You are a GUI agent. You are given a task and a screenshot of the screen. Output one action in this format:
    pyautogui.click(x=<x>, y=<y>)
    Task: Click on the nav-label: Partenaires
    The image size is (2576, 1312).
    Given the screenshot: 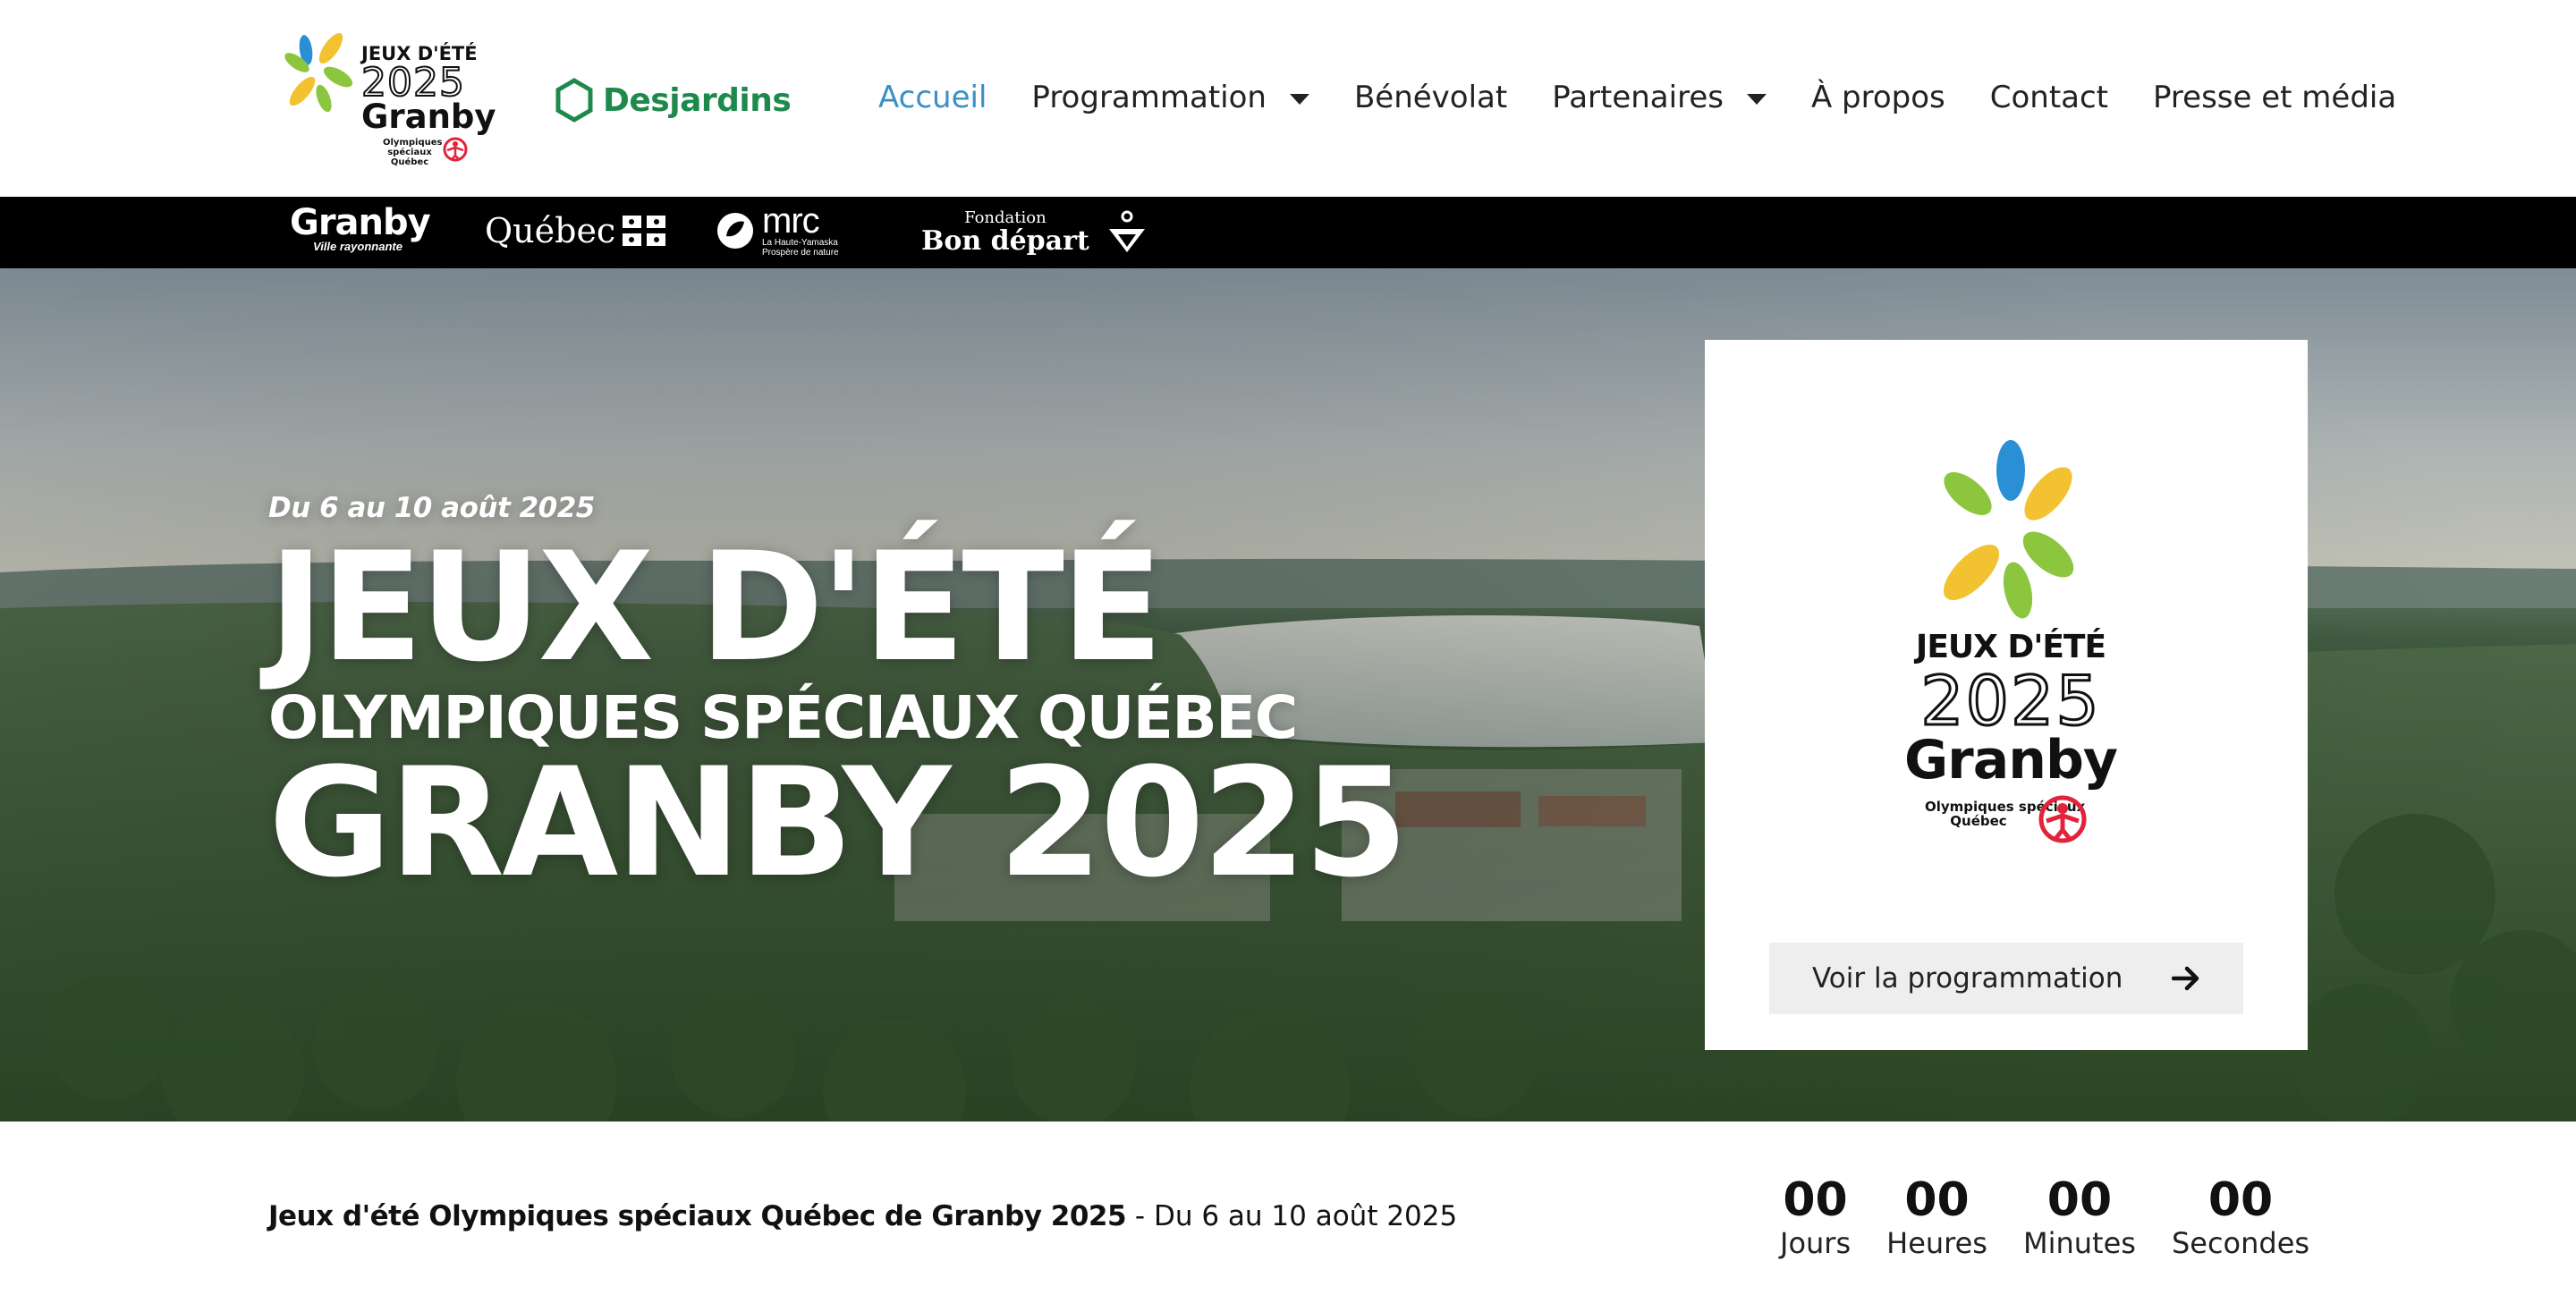 What is the action you would take?
    pyautogui.click(x=1638, y=97)
    